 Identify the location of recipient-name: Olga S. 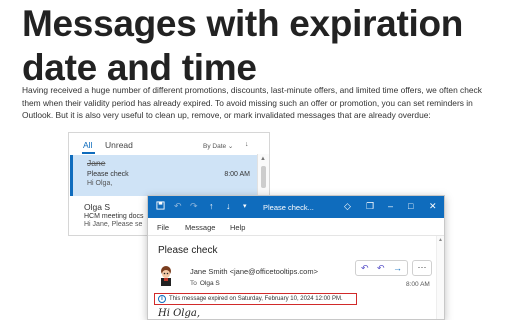
(210, 283).